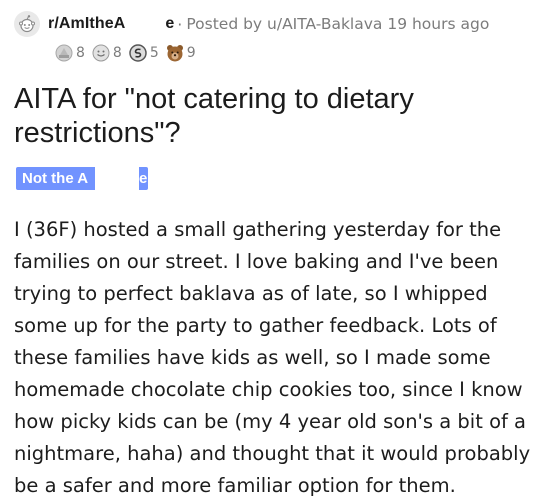 The image size is (552, 502). What do you see at coordinates (154, 53) in the screenshot?
I see `award-count: 5` at bounding box center [154, 53].